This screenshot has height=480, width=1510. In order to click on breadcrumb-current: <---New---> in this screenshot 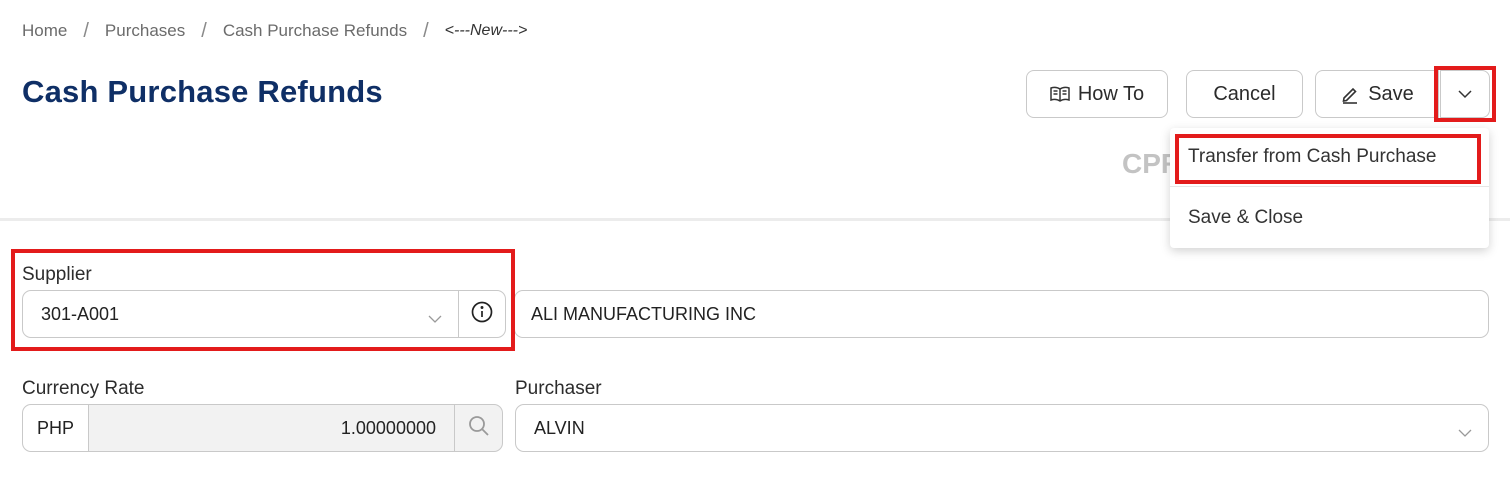, I will do `click(486, 30)`.